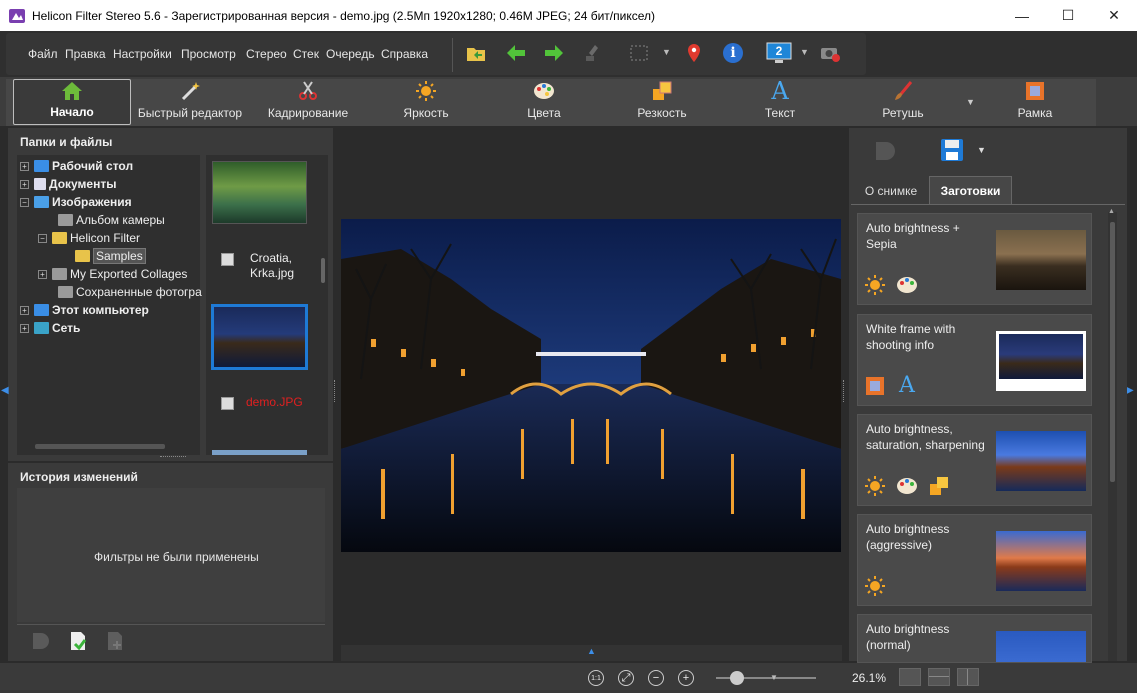  Describe the element at coordinates (780, 102) in the screenshot. I see `tab-text: A Текст` at that location.